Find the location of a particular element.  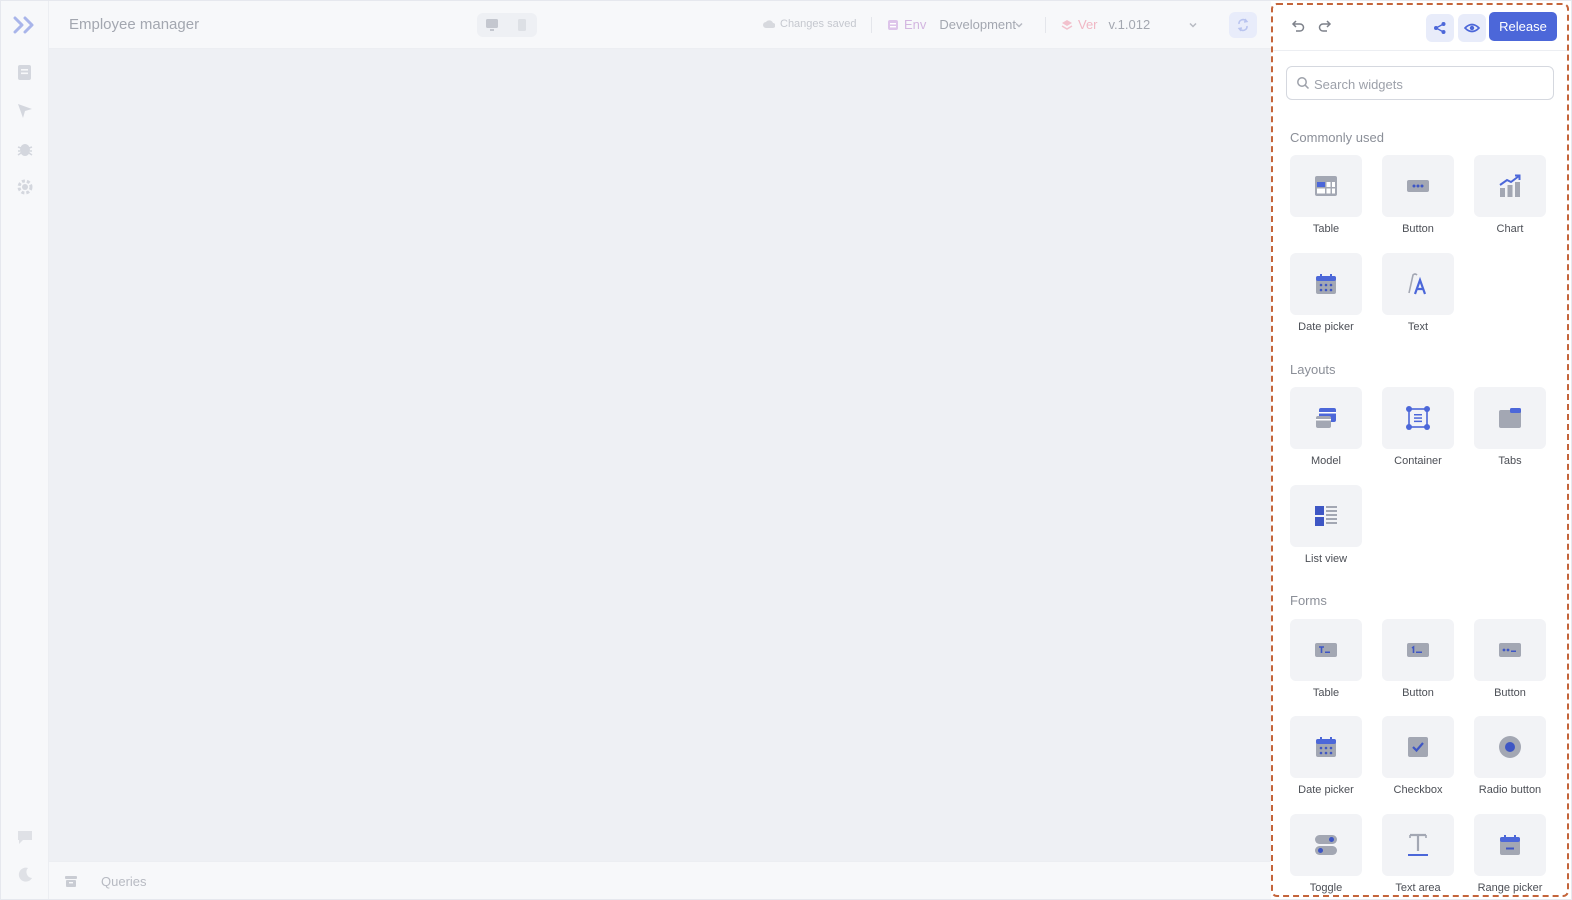

widget-label: Chart is located at coordinates (1510, 229).